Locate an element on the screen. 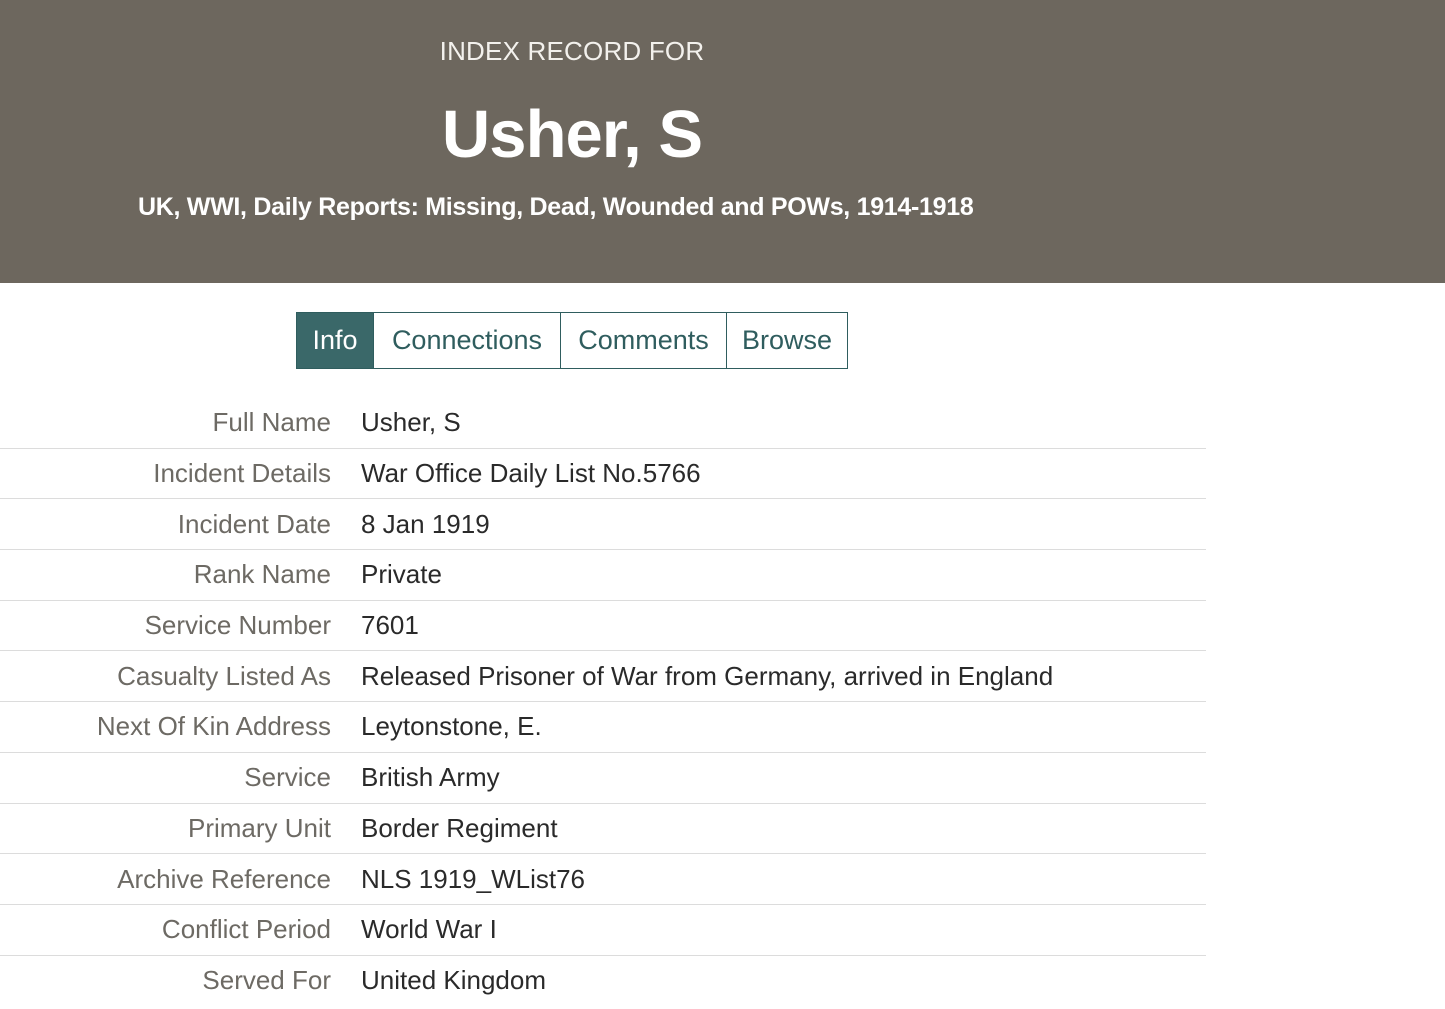  field-label: Casualty Listed As is located at coordinates (224, 675).